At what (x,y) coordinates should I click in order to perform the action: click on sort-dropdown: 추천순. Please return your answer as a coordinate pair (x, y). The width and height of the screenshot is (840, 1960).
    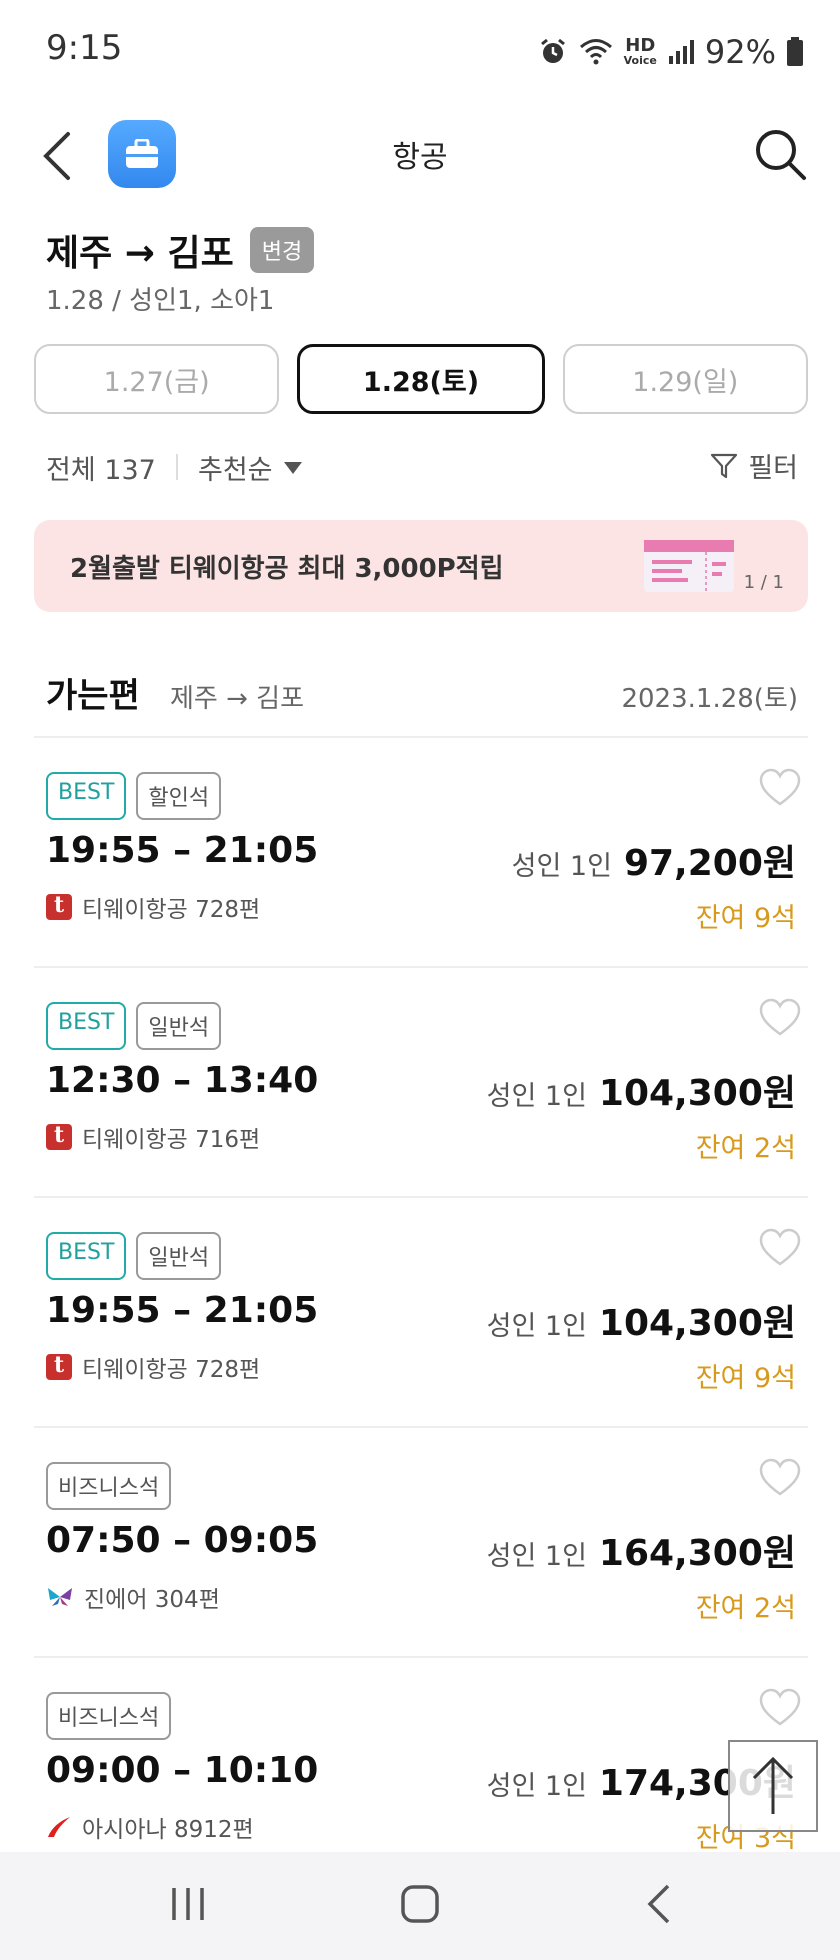
    Looking at the image, I should click on (250, 467).